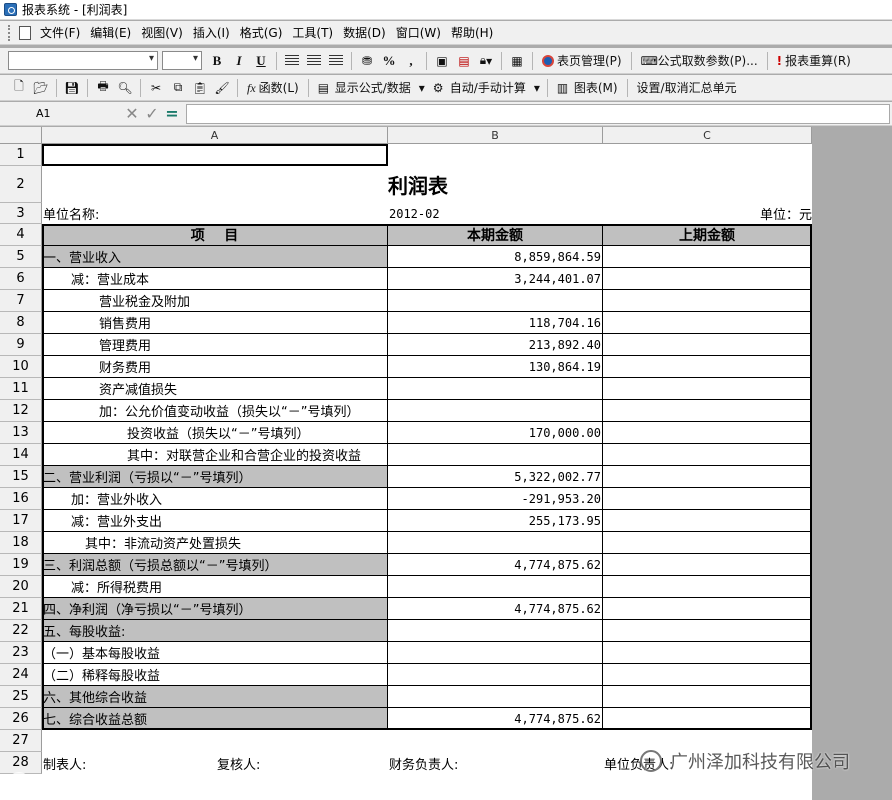  What do you see at coordinates (162, 32) in the screenshot?
I see `menu-view: 视图(V)` at bounding box center [162, 32].